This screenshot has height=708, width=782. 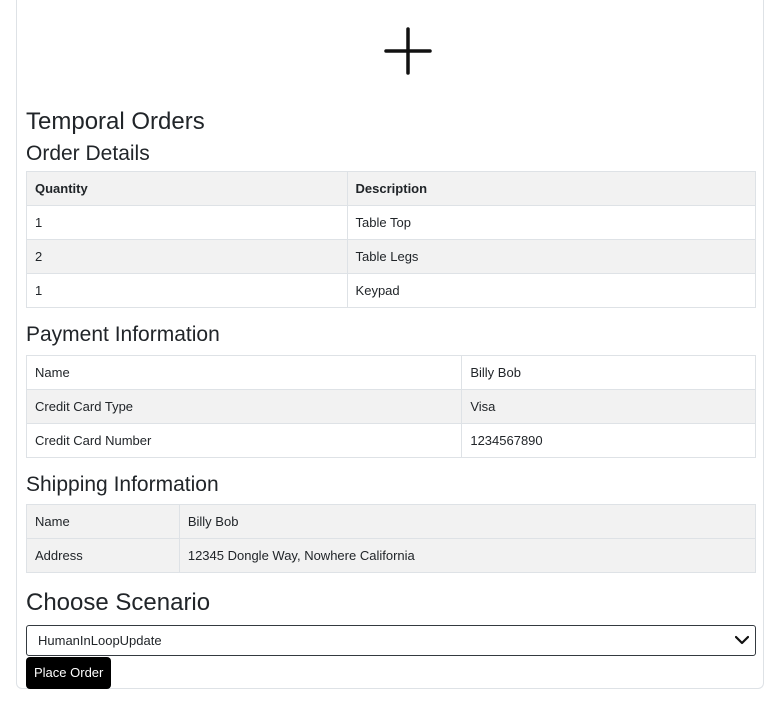 What do you see at coordinates (187, 188) in the screenshot?
I see `column-header-quantity: Quantity` at bounding box center [187, 188].